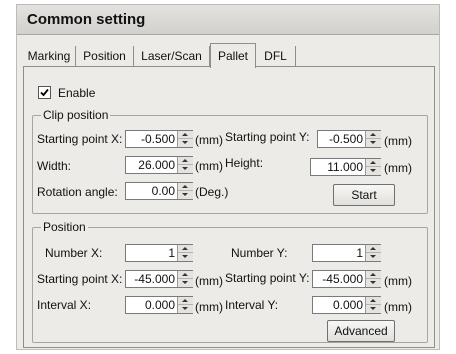  I want to click on pos-starting-x-input: -45.000, so click(159, 279).